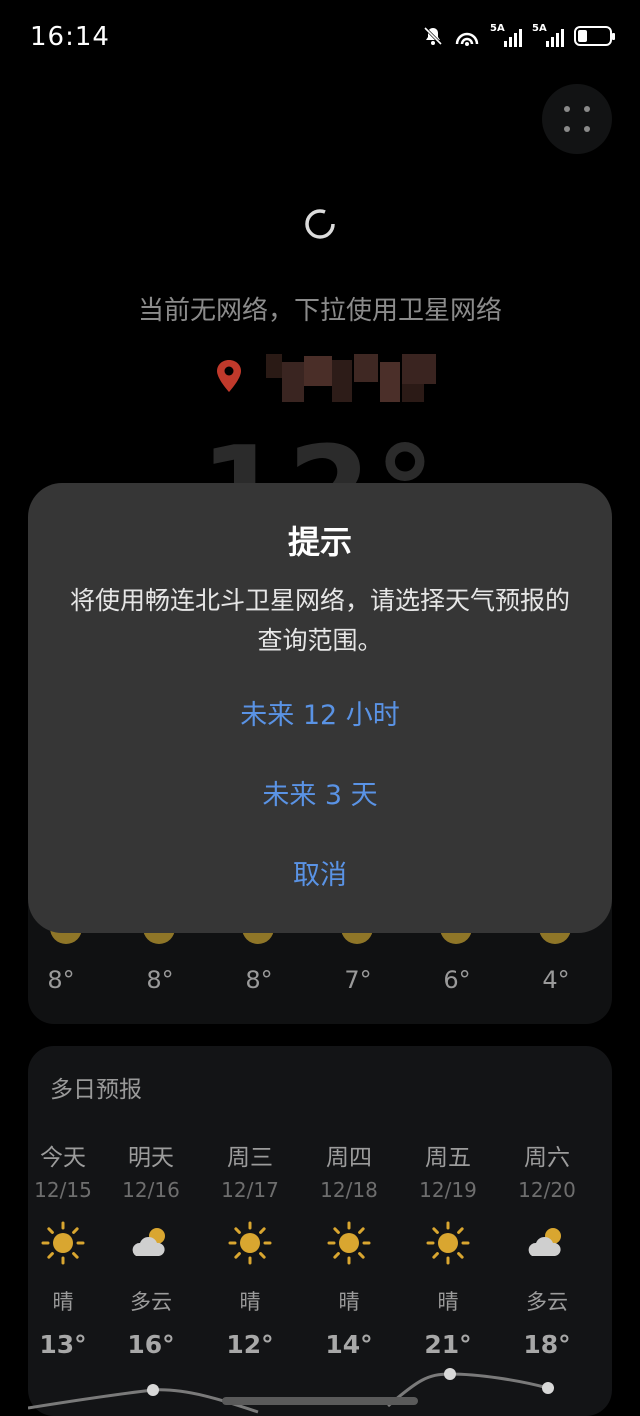 This screenshot has height=1416, width=640. I want to click on option-12-hours-button: 未来 12 小时, so click(320, 712).